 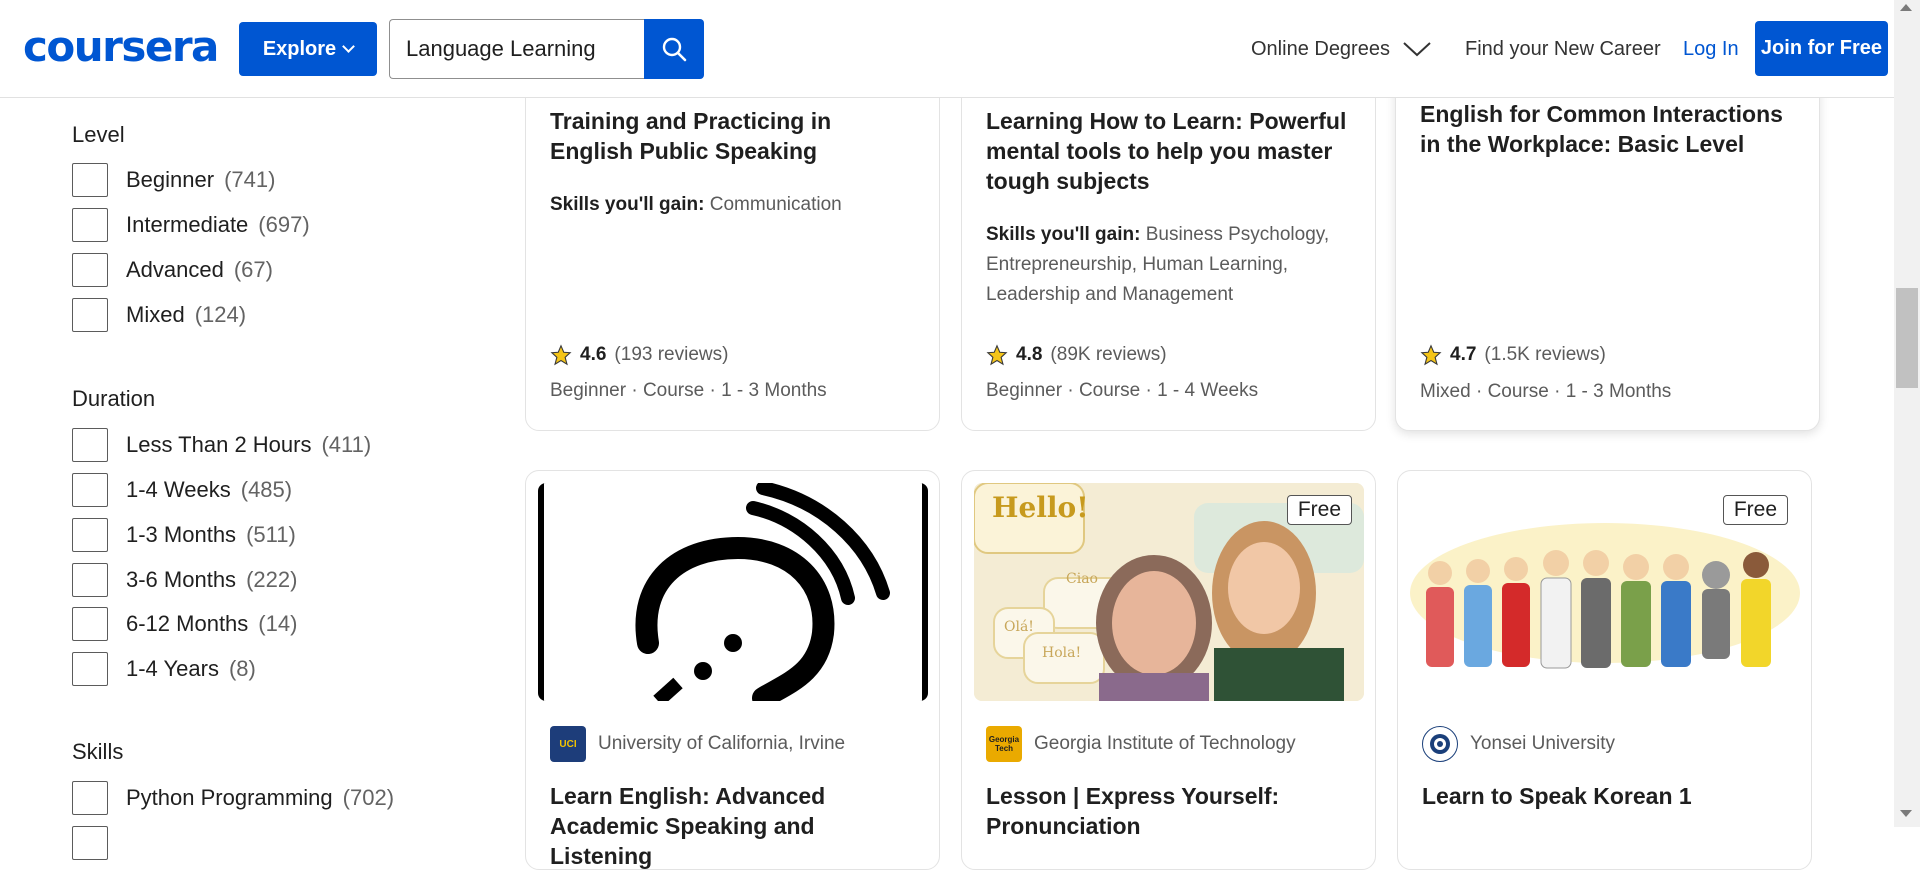 What do you see at coordinates (1062, 653) in the screenshot?
I see `hola-bubble-text: Hola!` at bounding box center [1062, 653].